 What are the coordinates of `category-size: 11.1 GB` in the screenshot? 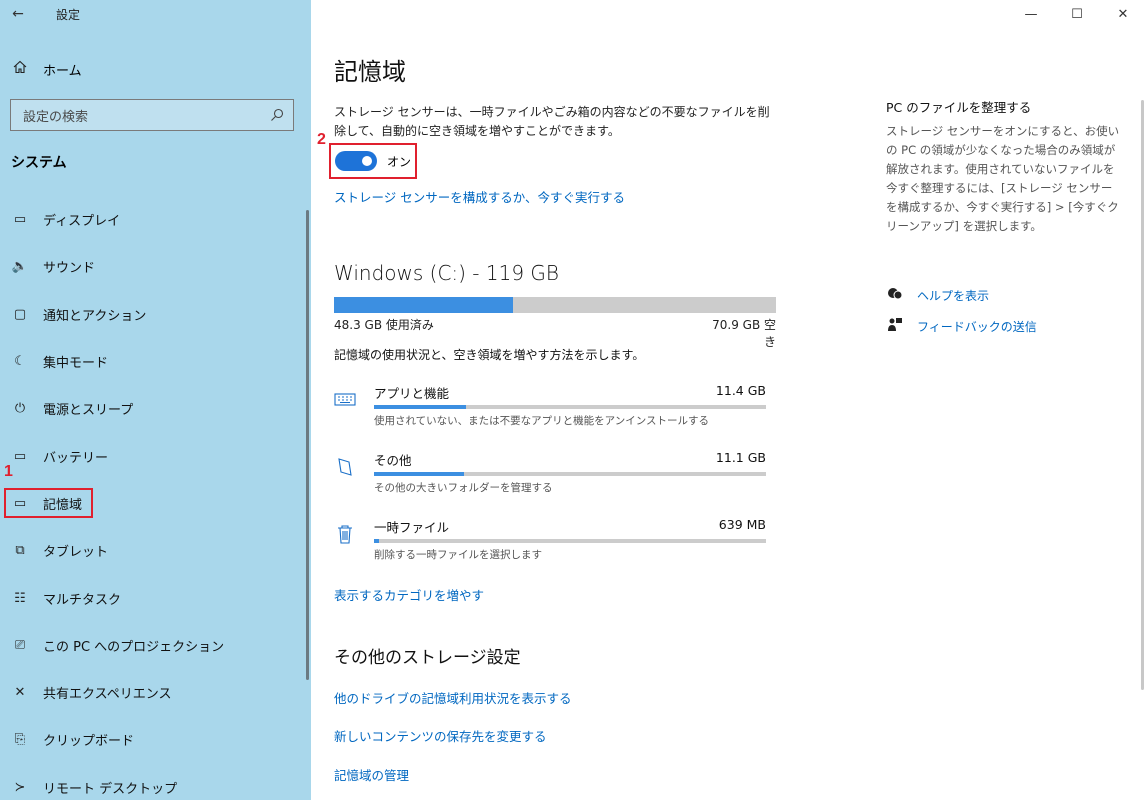 It's located at (740, 457).